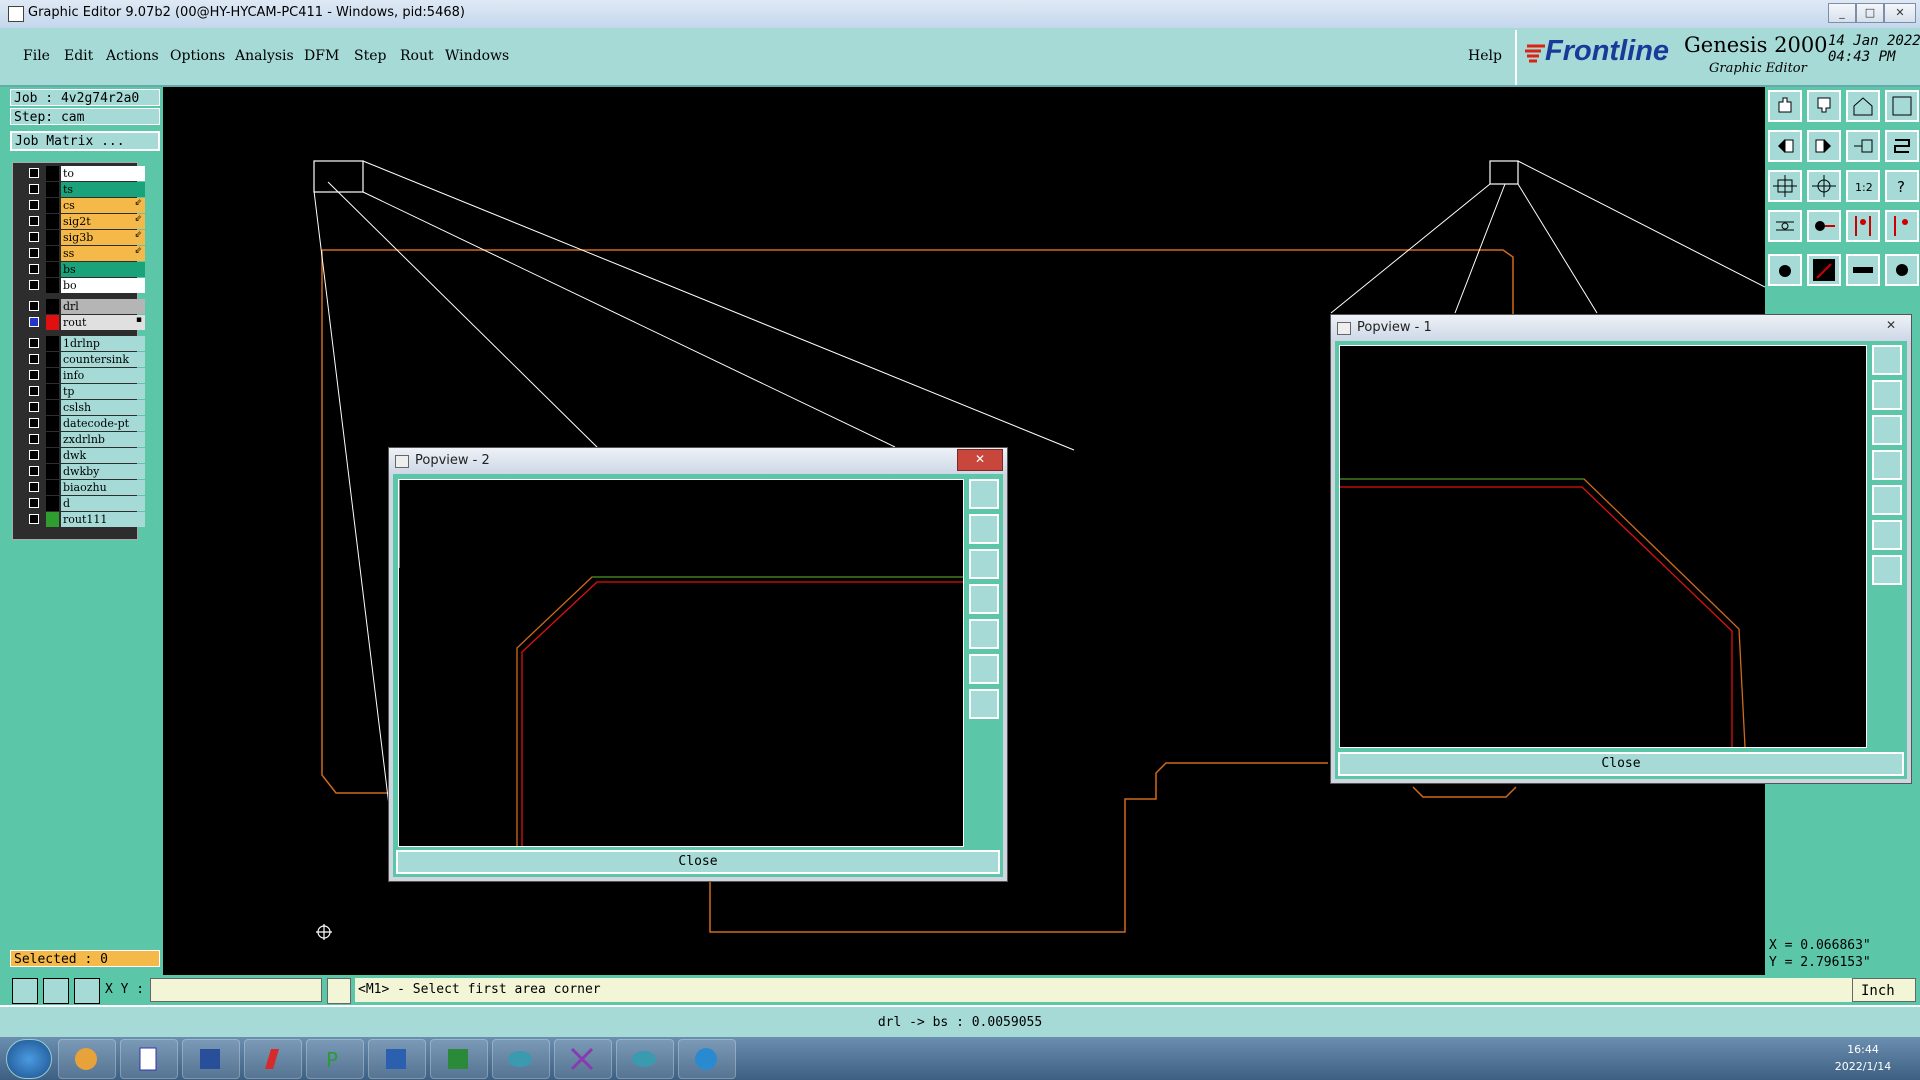 The height and width of the screenshot is (1080, 1920). I want to click on via-icon, so click(1902, 270).